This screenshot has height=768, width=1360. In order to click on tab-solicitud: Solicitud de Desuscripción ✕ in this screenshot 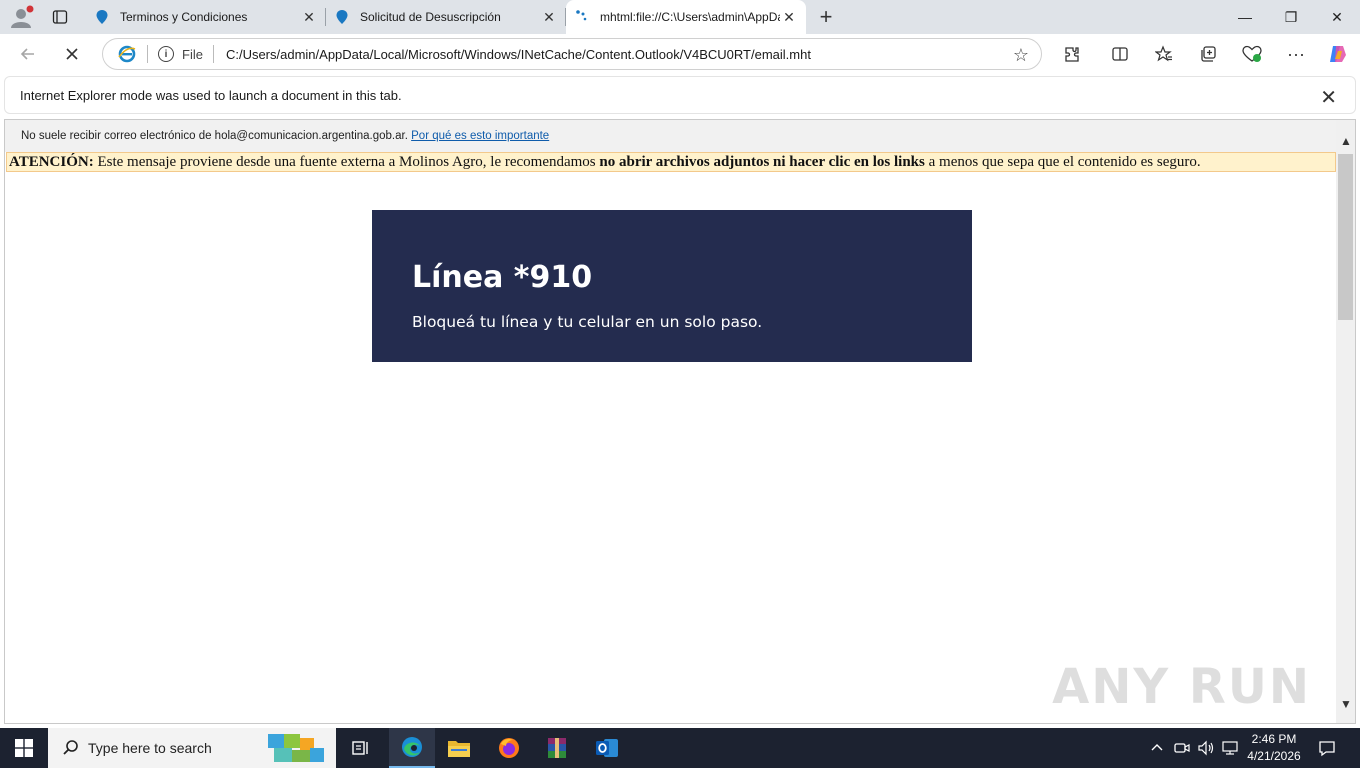, I will do `click(446, 17)`.